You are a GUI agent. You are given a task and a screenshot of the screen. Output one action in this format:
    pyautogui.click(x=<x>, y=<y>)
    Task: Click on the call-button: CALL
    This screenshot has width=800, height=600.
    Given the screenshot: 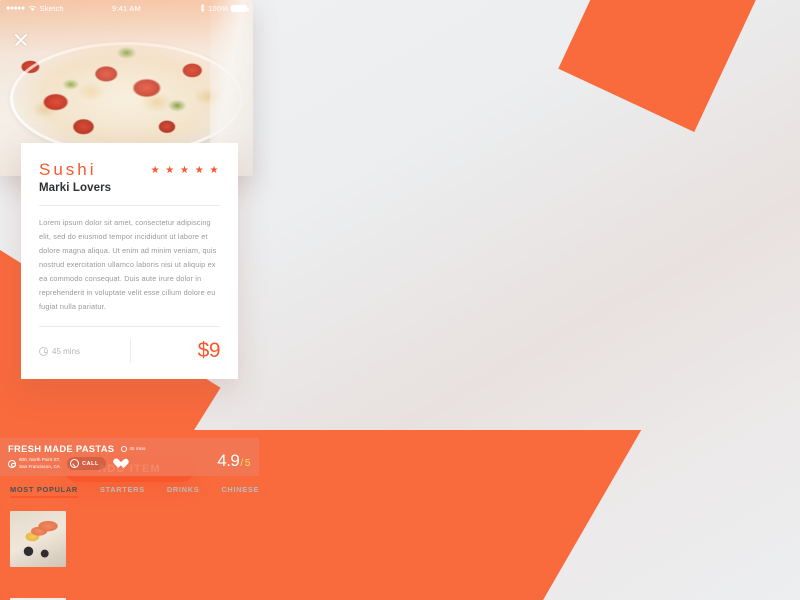 What is the action you would take?
    pyautogui.click(x=86, y=463)
    